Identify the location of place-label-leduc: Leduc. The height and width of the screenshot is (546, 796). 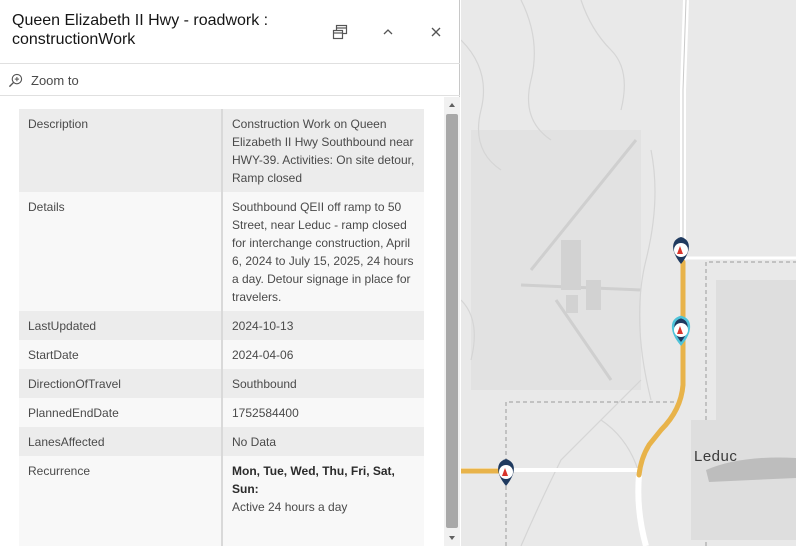
(716, 456).